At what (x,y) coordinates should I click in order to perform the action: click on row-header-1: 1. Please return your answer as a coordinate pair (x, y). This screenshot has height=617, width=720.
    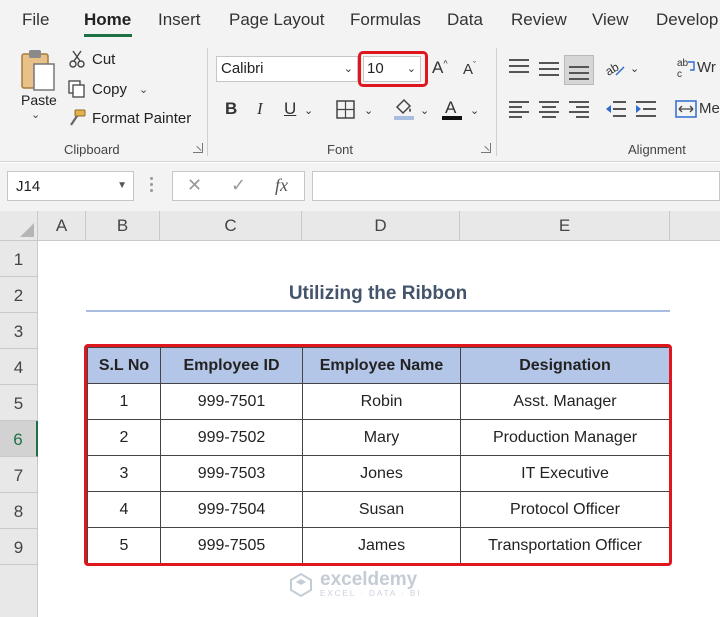
    Looking at the image, I should click on (19, 259).